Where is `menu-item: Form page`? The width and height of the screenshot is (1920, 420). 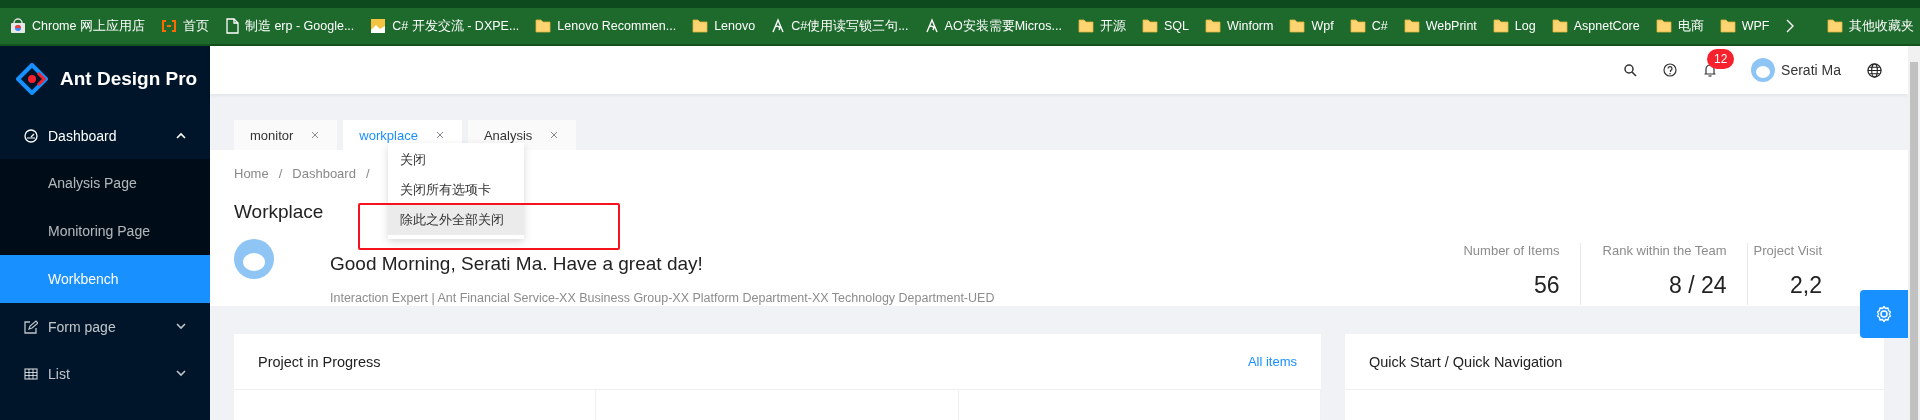
menu-item: Form page is located at coordinates (105, 326).